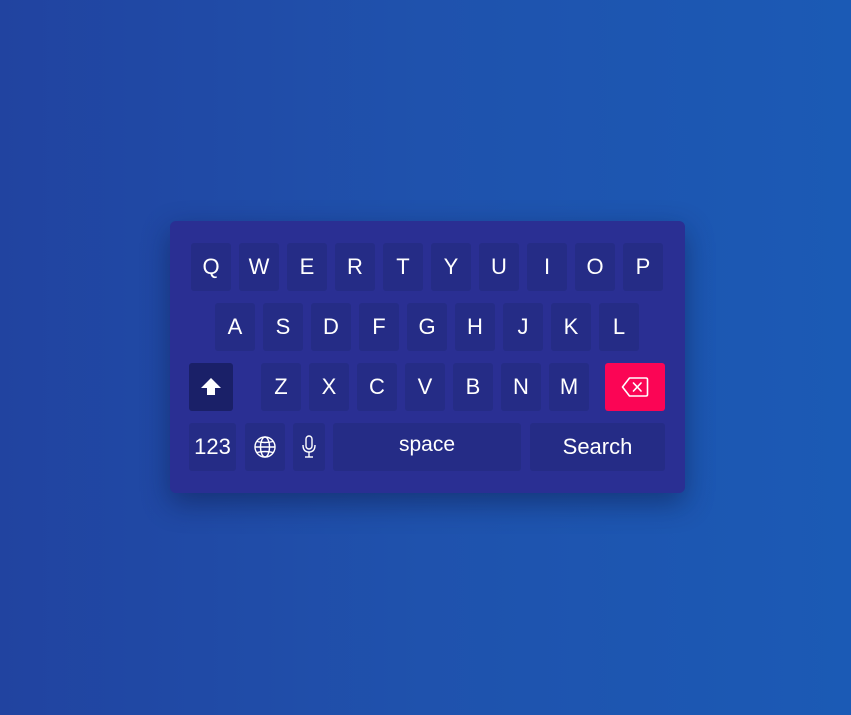 This screenshot has height=715, width=851. I want to click on key-f: F, so click(379, 327).